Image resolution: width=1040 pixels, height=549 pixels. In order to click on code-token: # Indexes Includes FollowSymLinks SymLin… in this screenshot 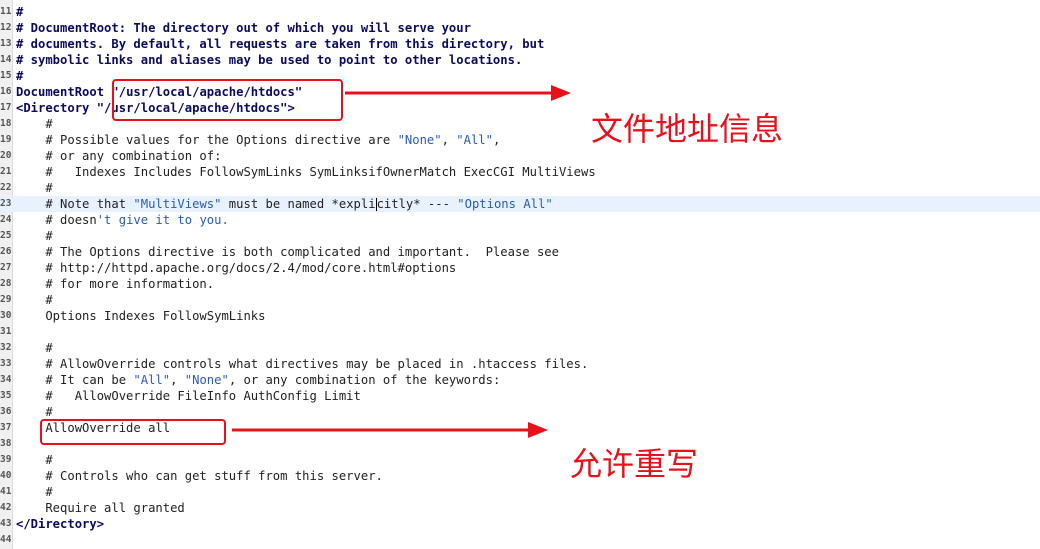, I will do `click(306, 172)`.